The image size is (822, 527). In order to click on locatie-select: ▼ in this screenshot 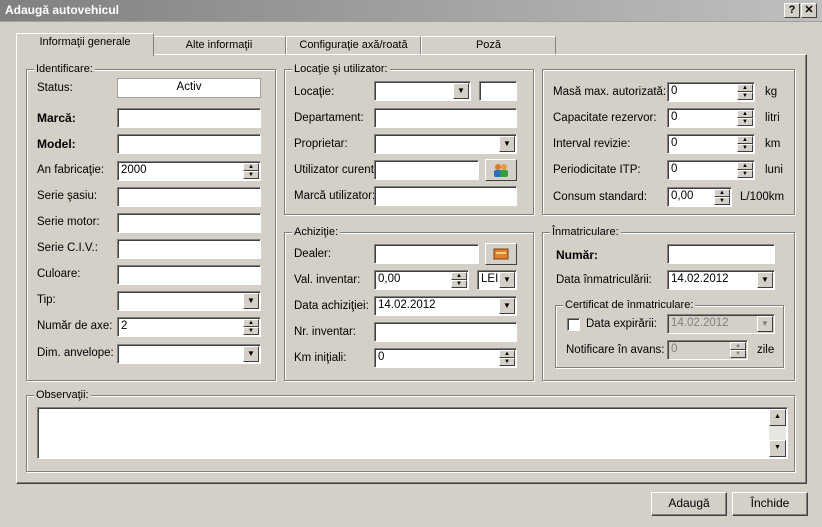, I will do `click(422, 91)`.